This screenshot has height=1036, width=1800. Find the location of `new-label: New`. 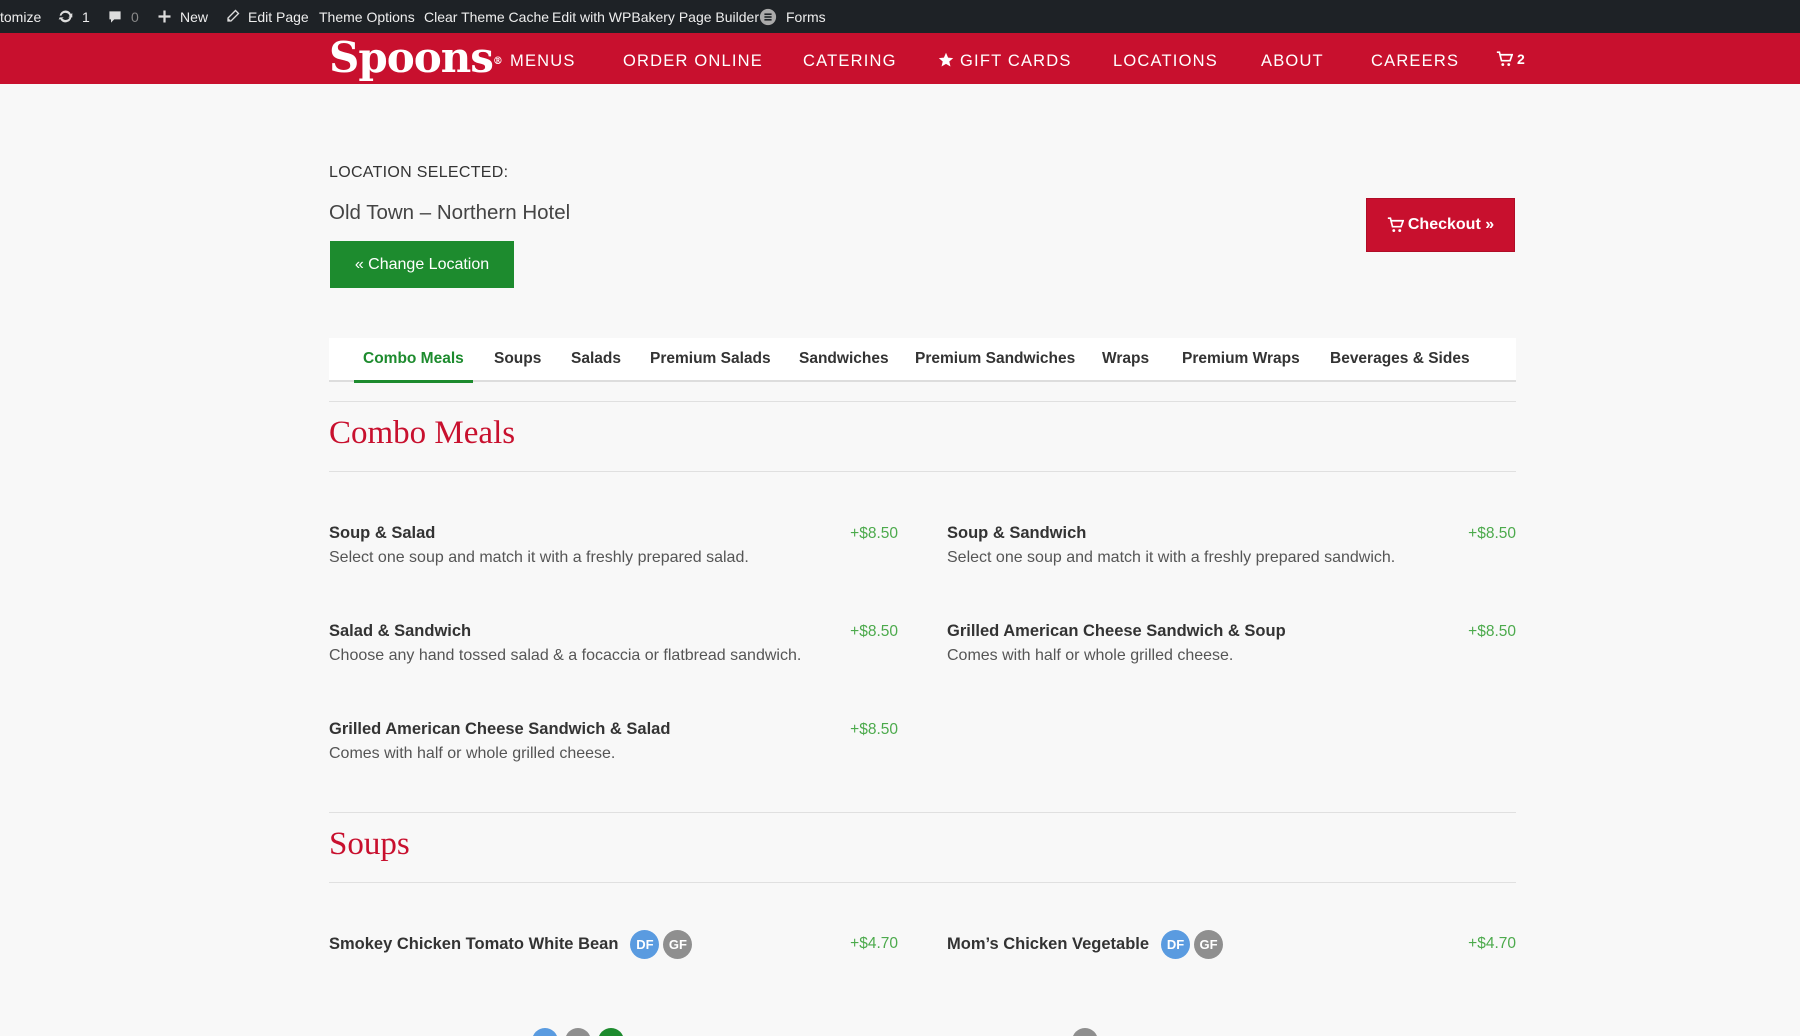

new-label: New is located at coordinates (194, 16).